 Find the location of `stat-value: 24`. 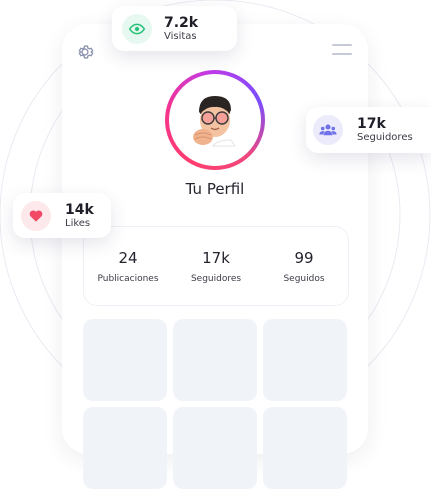

stat-value: 24 is located at coordinates (128, 258).